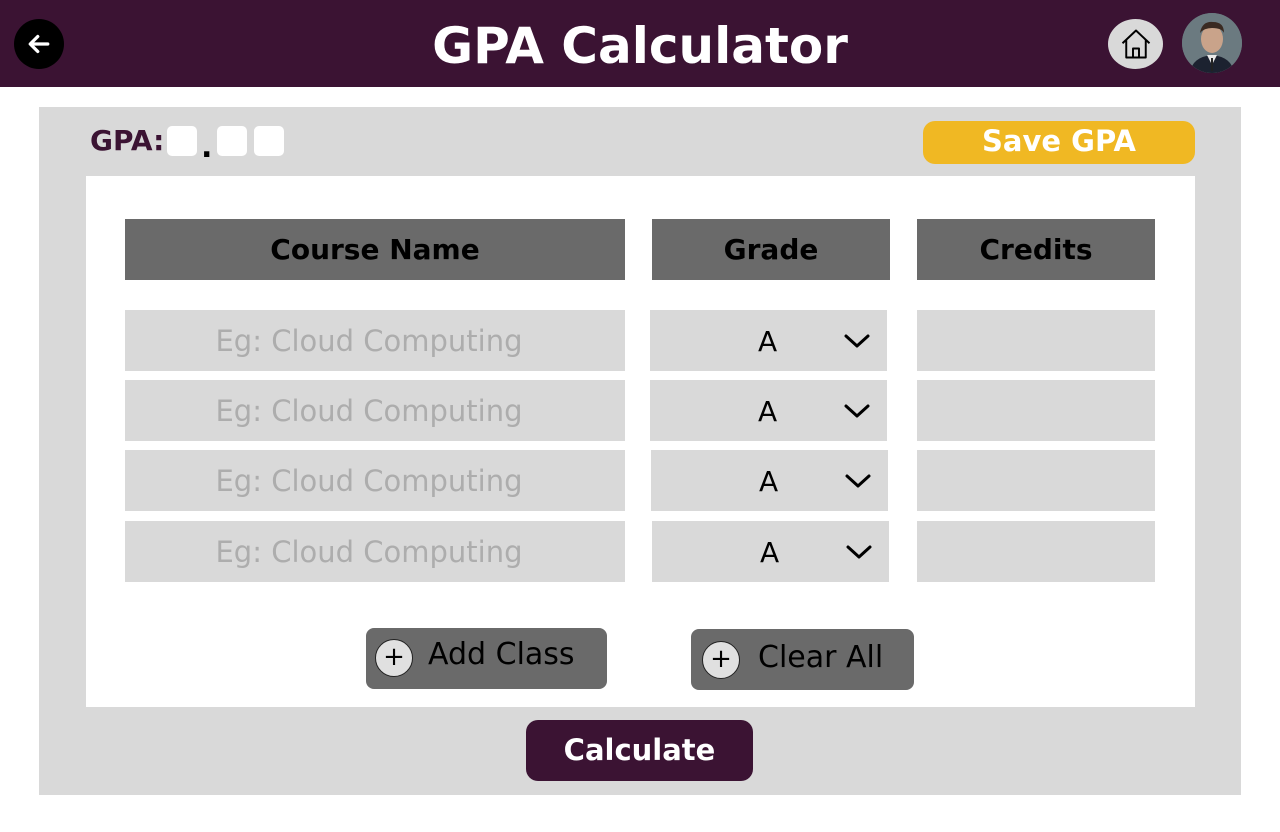 This screenshot has width=1280, height=832. Describe the element at coordinates (640, 43) in the screenshot. I see `top-bar` at that location.